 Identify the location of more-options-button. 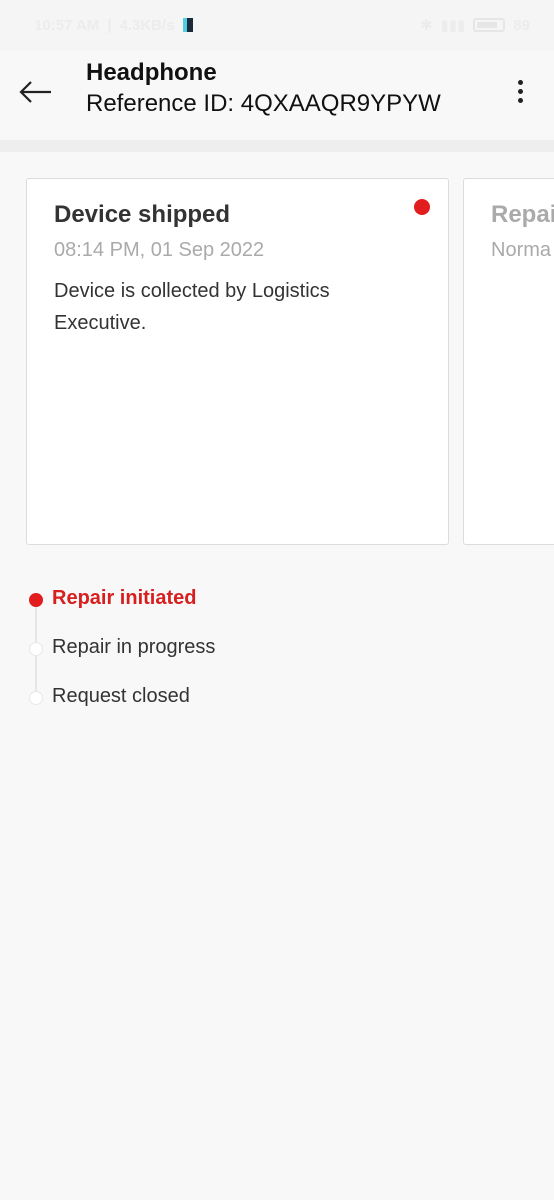
(520, 91).